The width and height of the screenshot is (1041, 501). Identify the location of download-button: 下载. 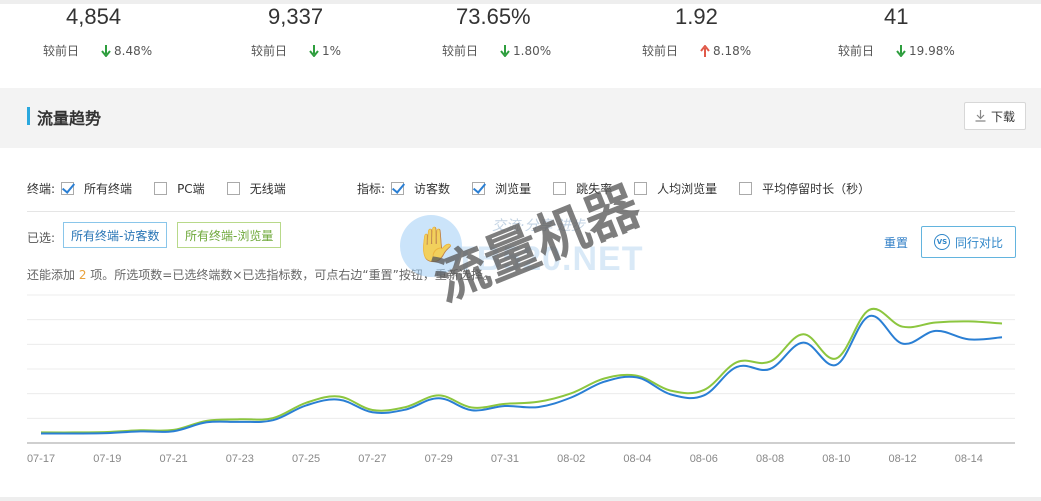
(995, 116).